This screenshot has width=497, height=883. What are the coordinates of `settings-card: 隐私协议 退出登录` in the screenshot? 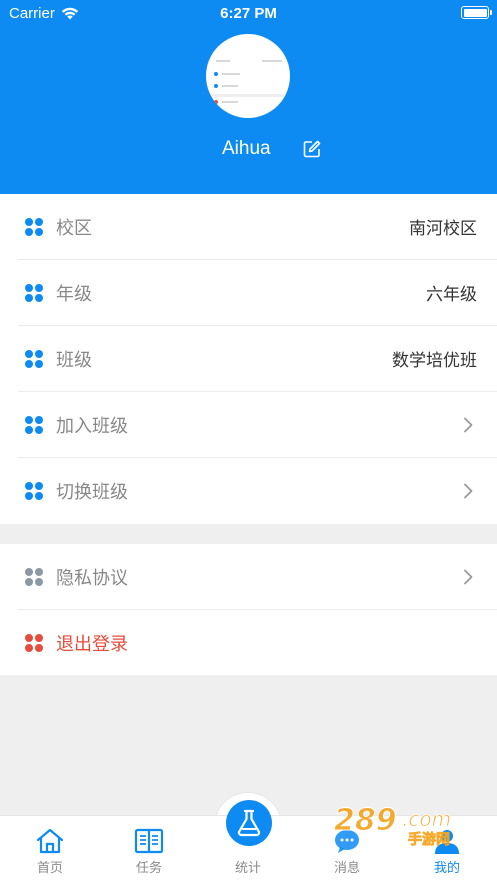 It's located at (248, 609).